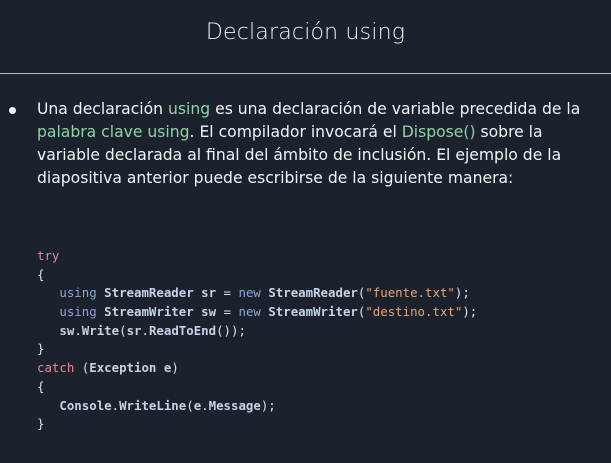 This screenshot has width=611, height=463. I want to click on variable-name: sr, so click(209, 293).